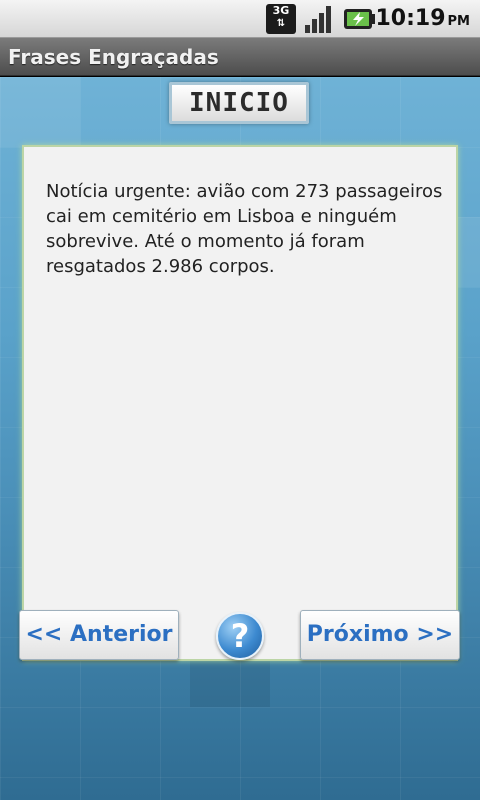 This screenshot has width=480, height=800. Describe the element at coordinates (239, 103) in the screenshot. I see `inicio-button: INICIO` at that location.